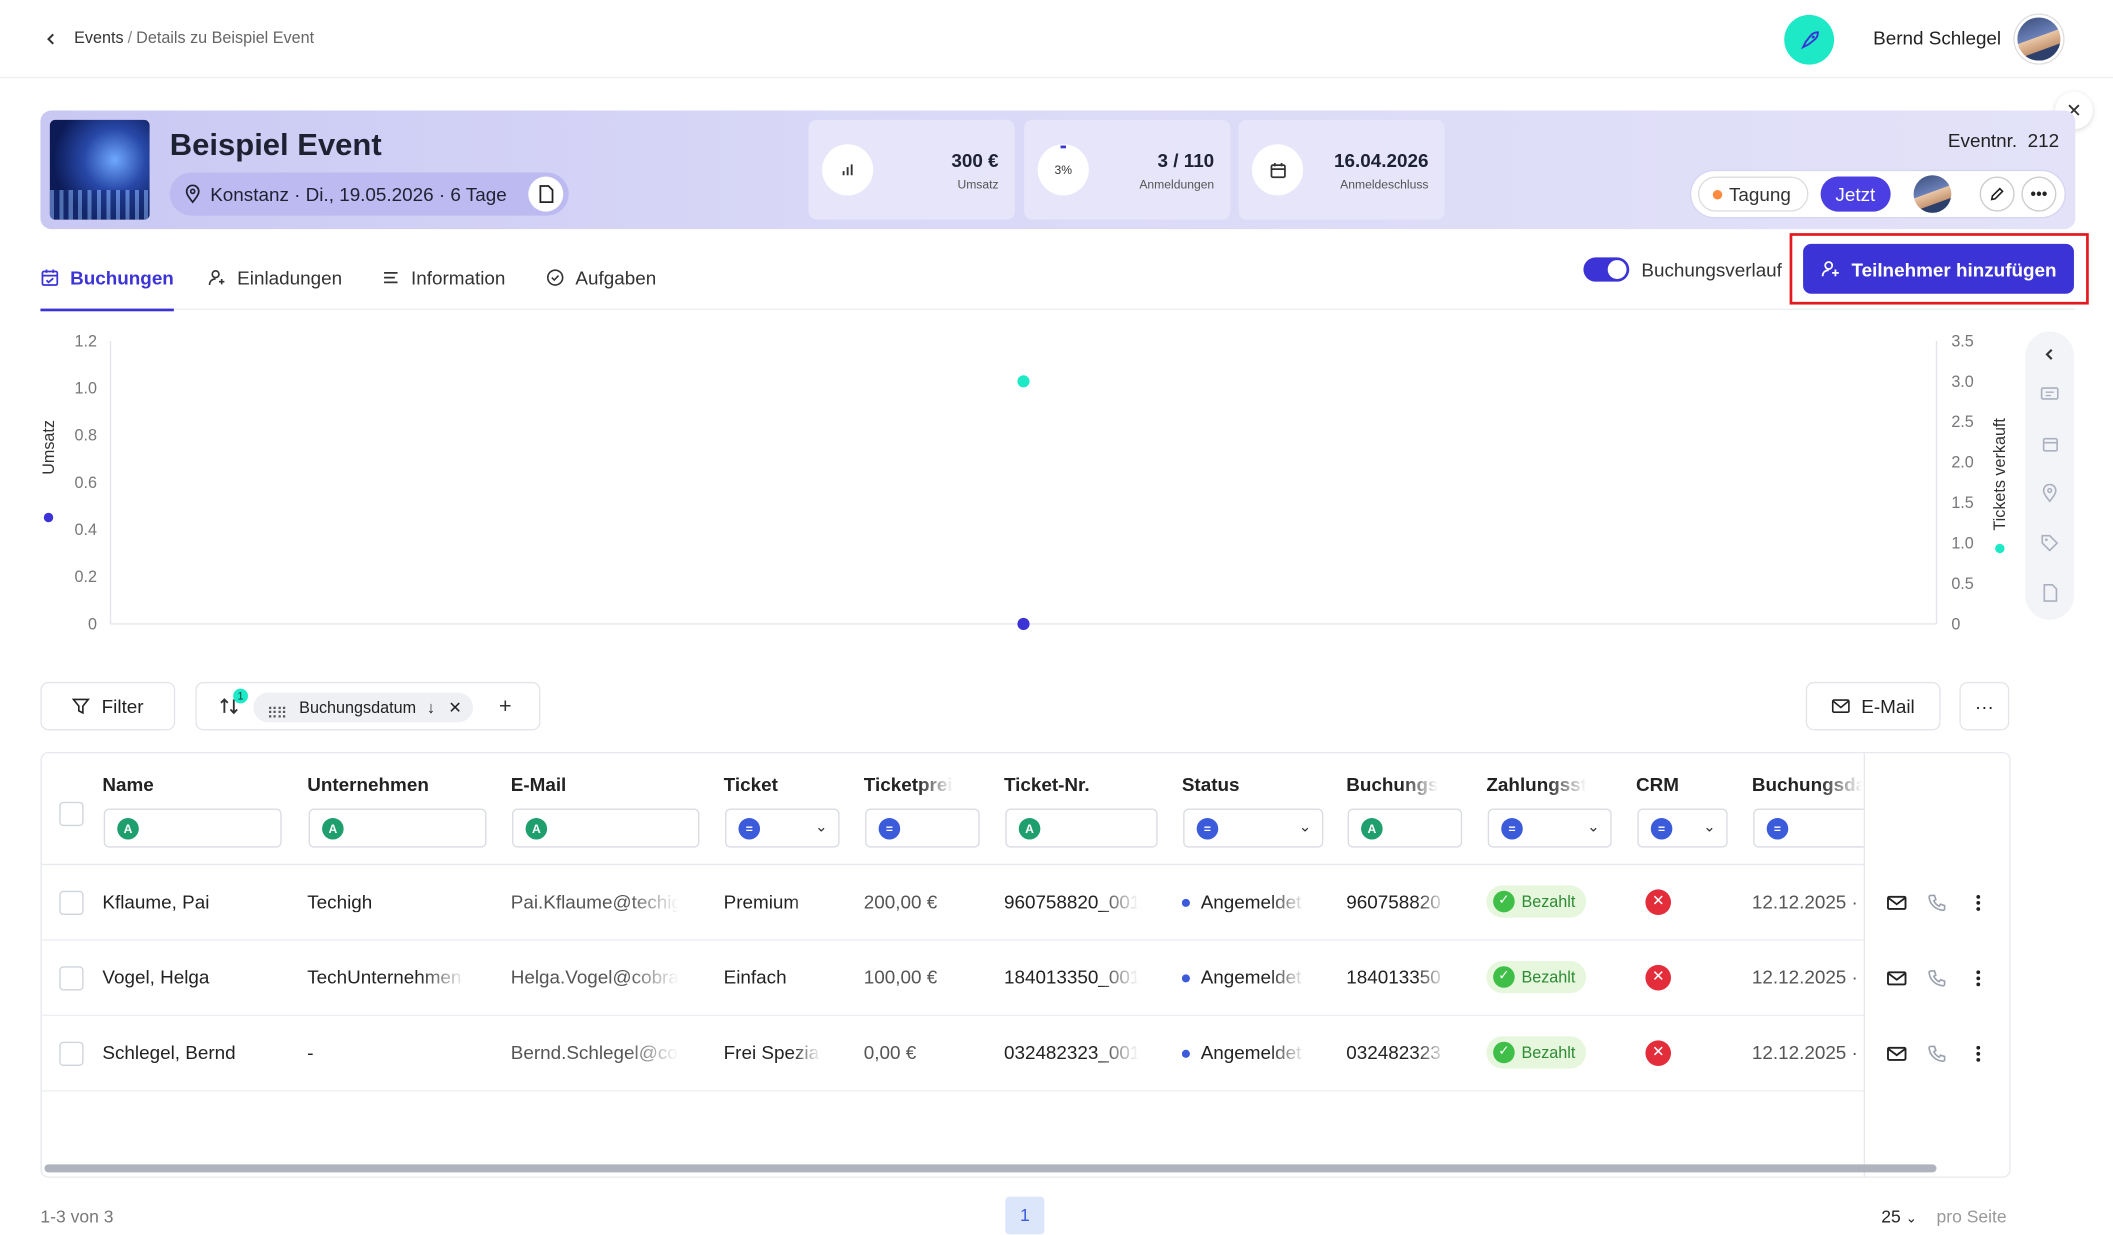 Image resolution: width=2113 pixels, height=1235 pixels. Describe the element at coordinates (1911, 1219) in the screenshot. I see `chevron-down-icon: ⌄` at that location.